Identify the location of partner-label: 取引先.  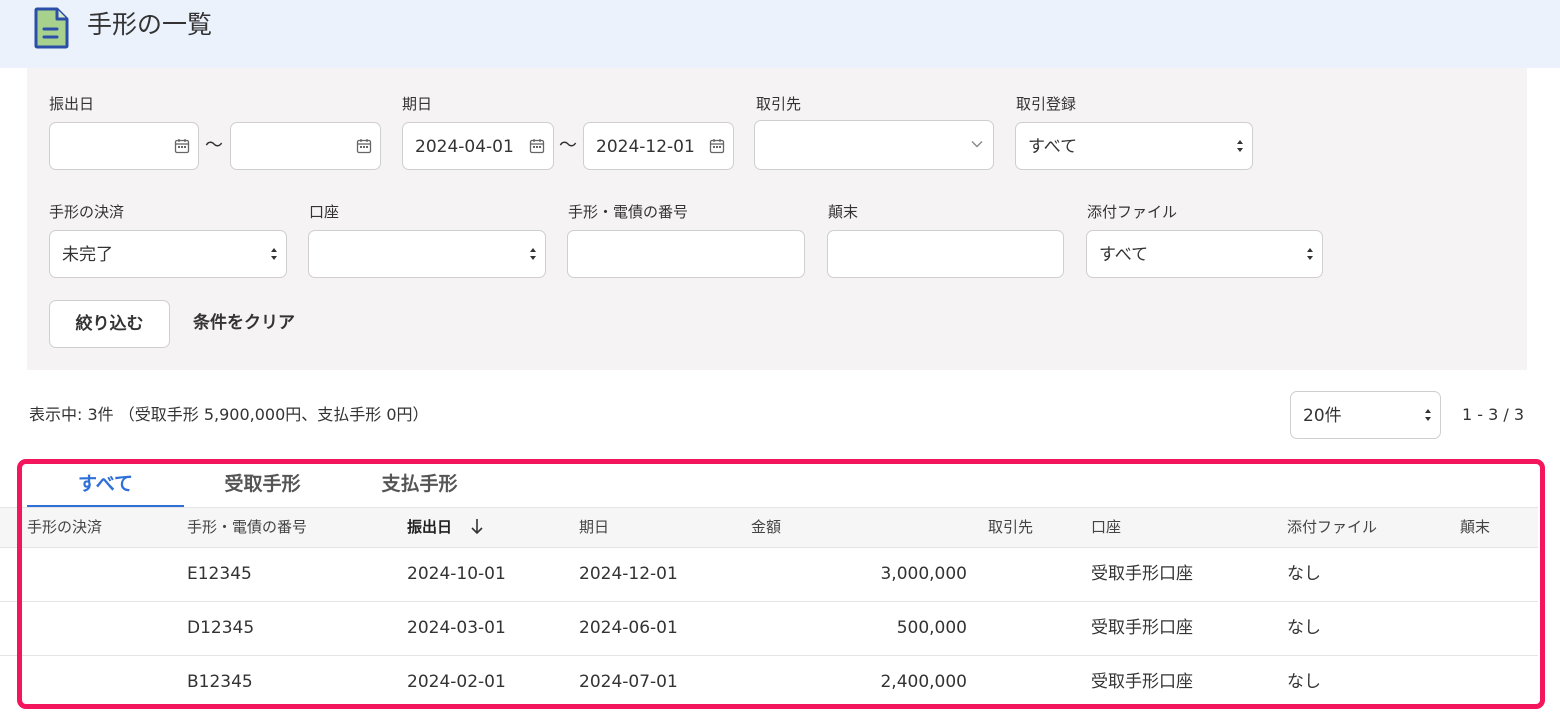
(779, 104).